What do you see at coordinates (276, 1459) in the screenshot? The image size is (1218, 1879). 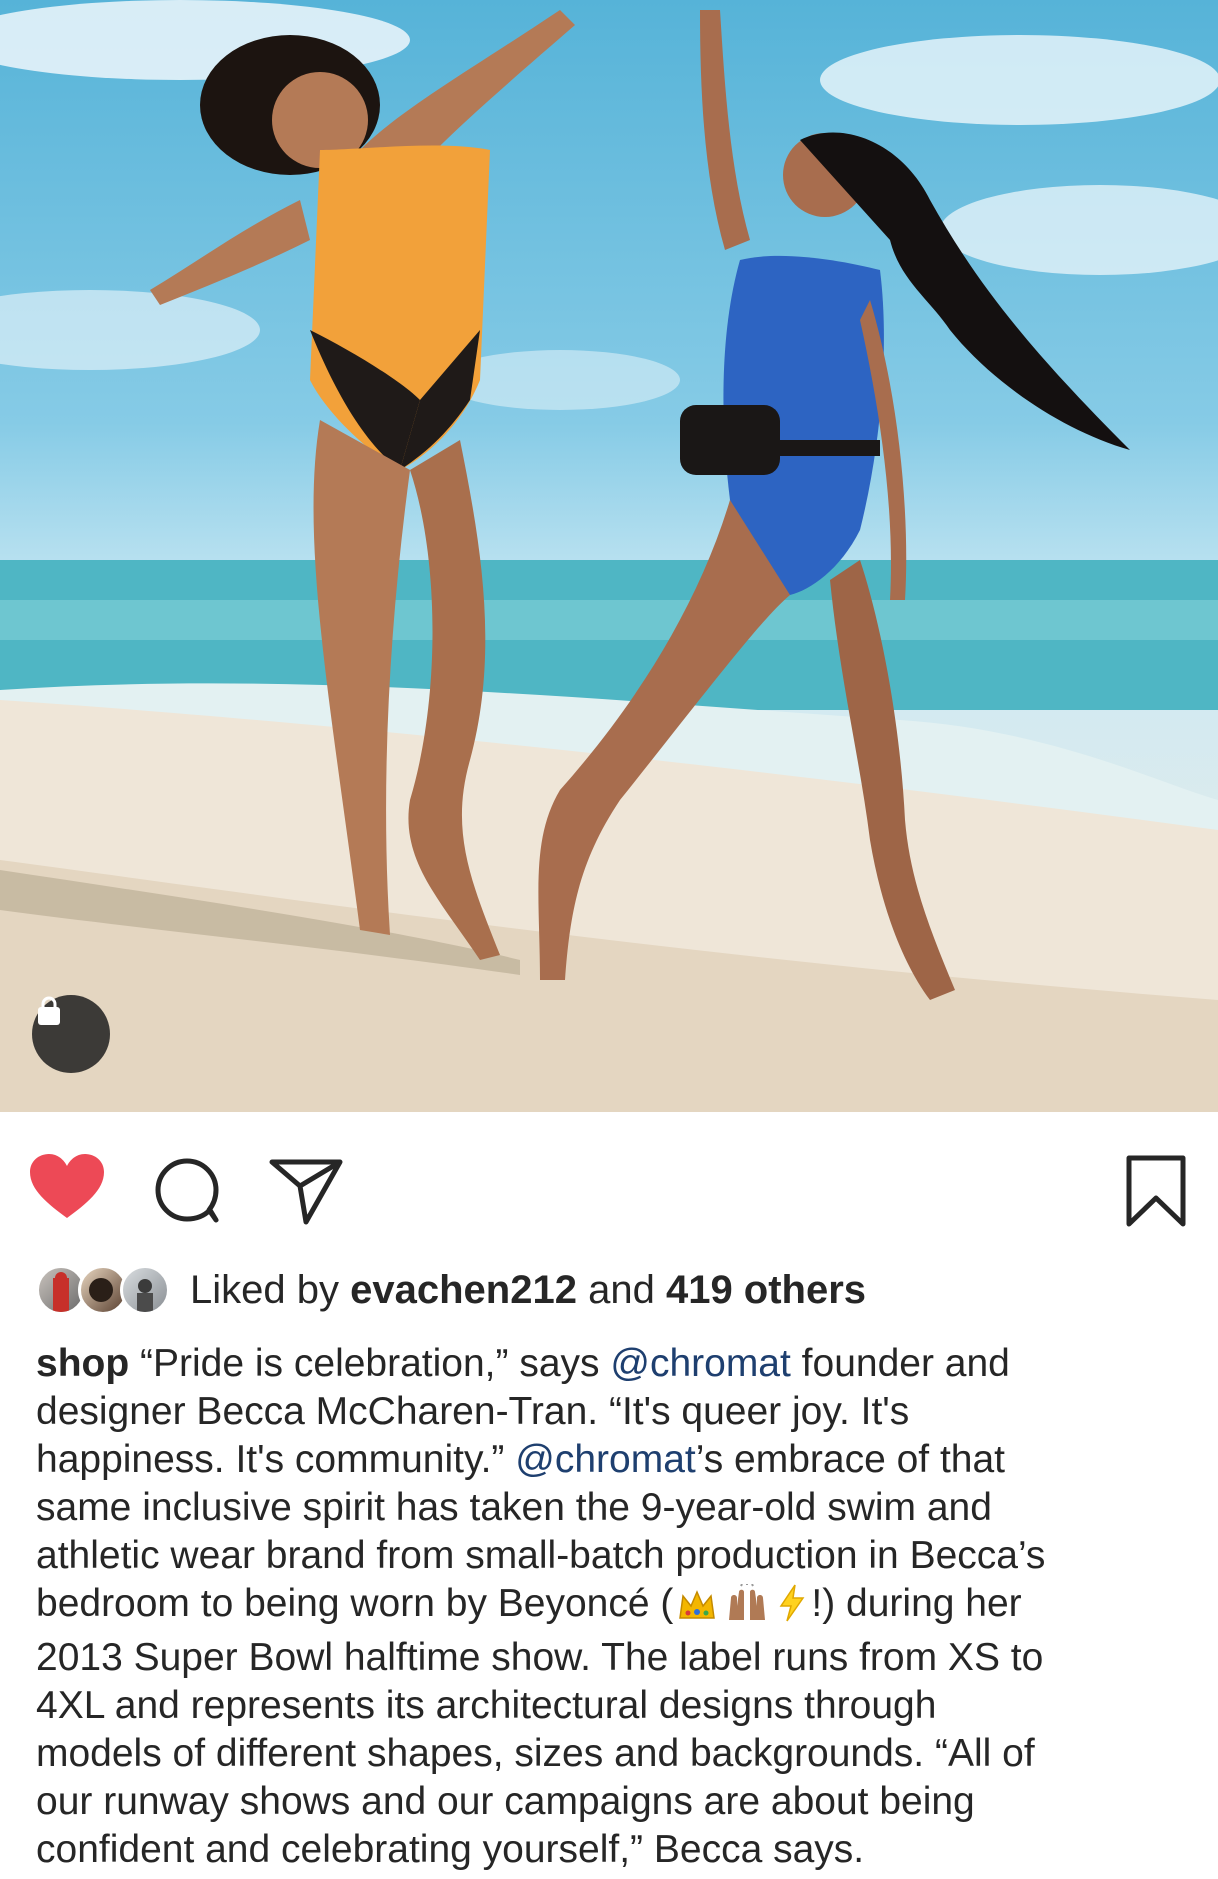 I see `caption-text: happiness. It's community.”` at bounding box center [276, 1459].